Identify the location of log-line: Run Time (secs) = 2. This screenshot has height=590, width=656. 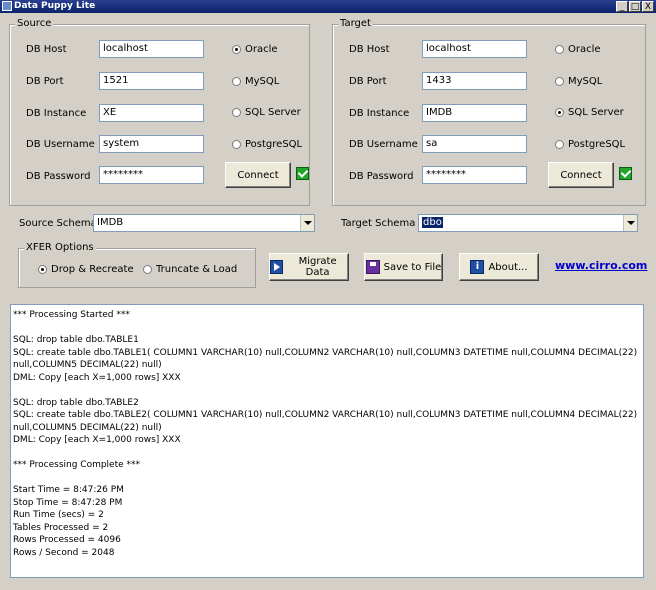
(58, 515).